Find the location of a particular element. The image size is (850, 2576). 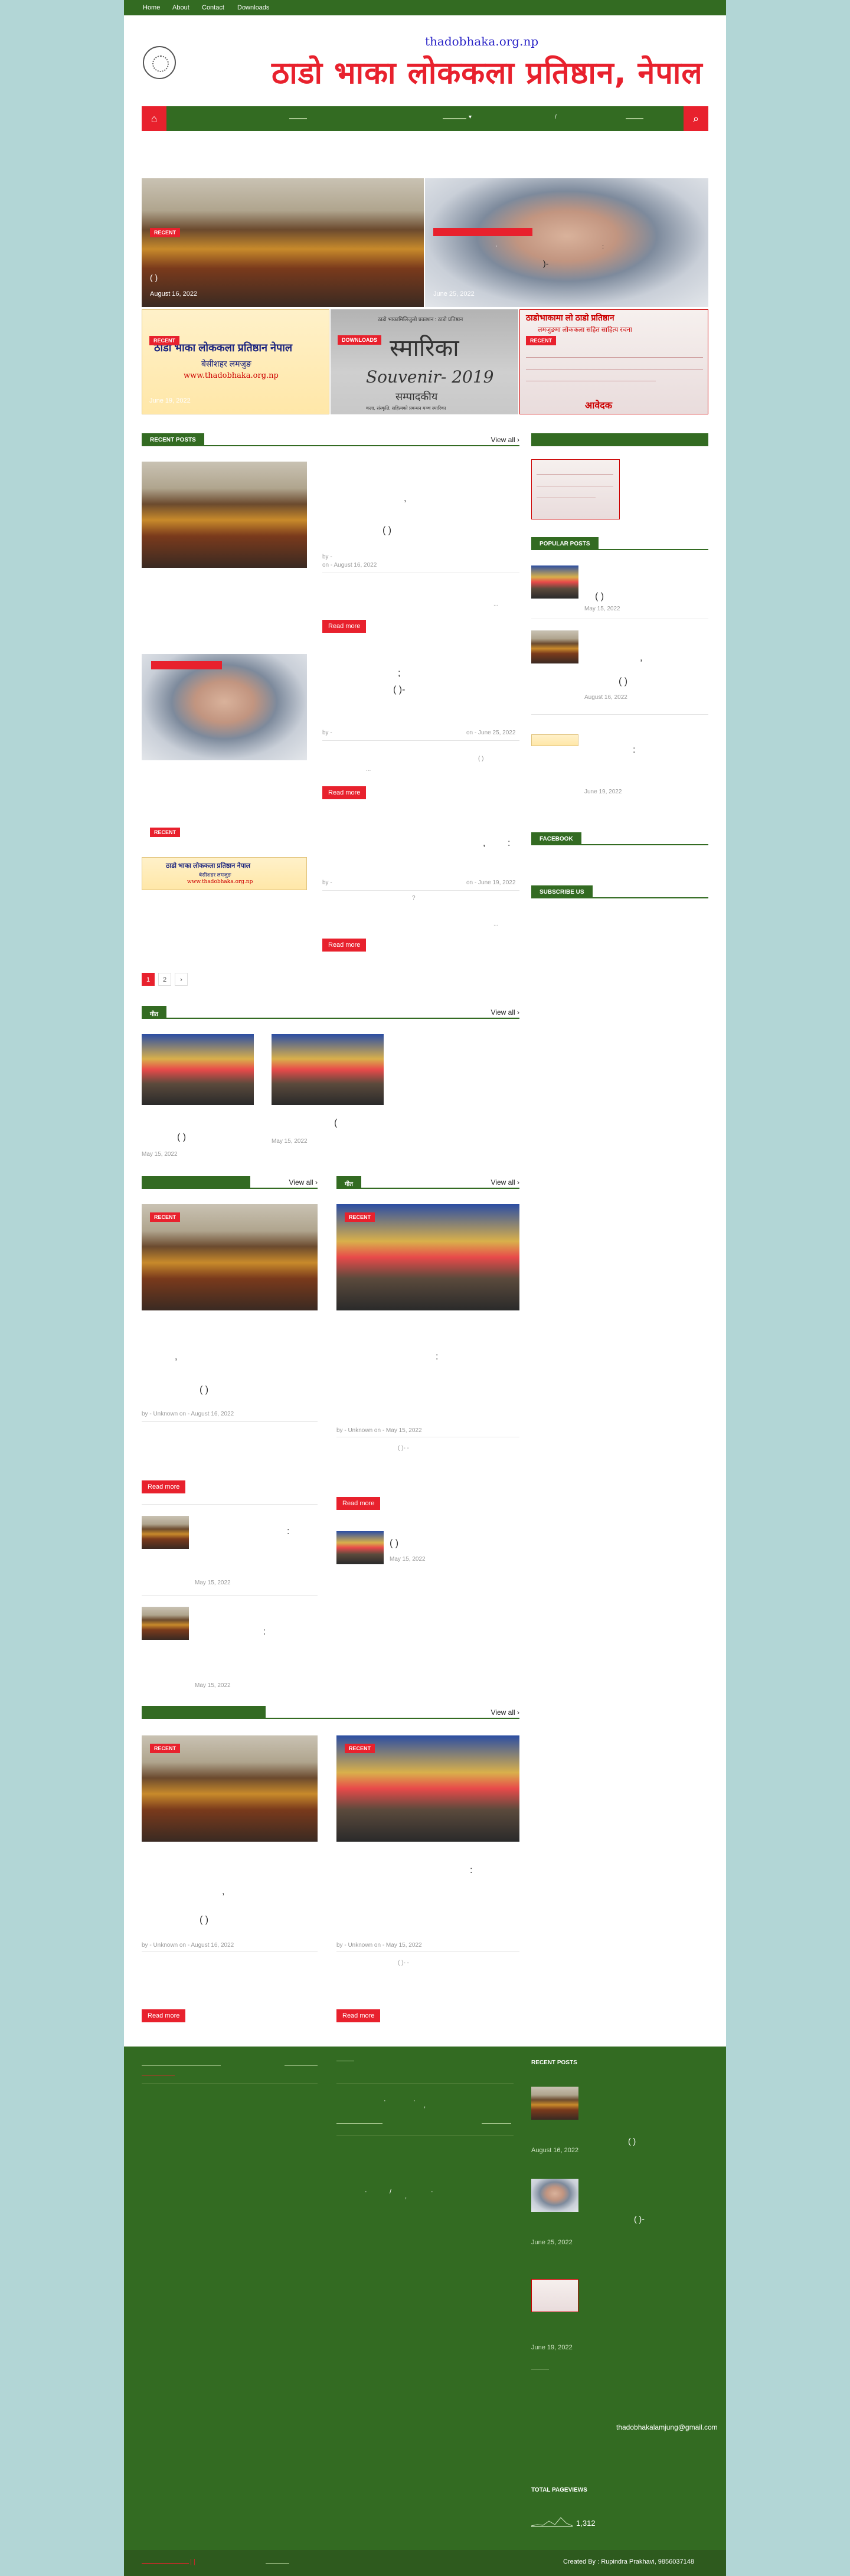

featured-title-2a: : is located at coordinates (603, 246).